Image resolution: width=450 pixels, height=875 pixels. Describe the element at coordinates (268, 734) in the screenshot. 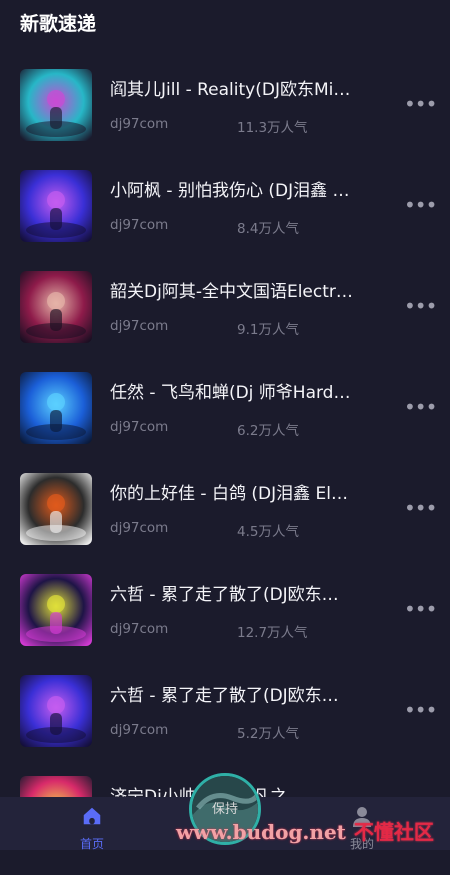

I see `song-popularity: 5.2万人气` at that location.